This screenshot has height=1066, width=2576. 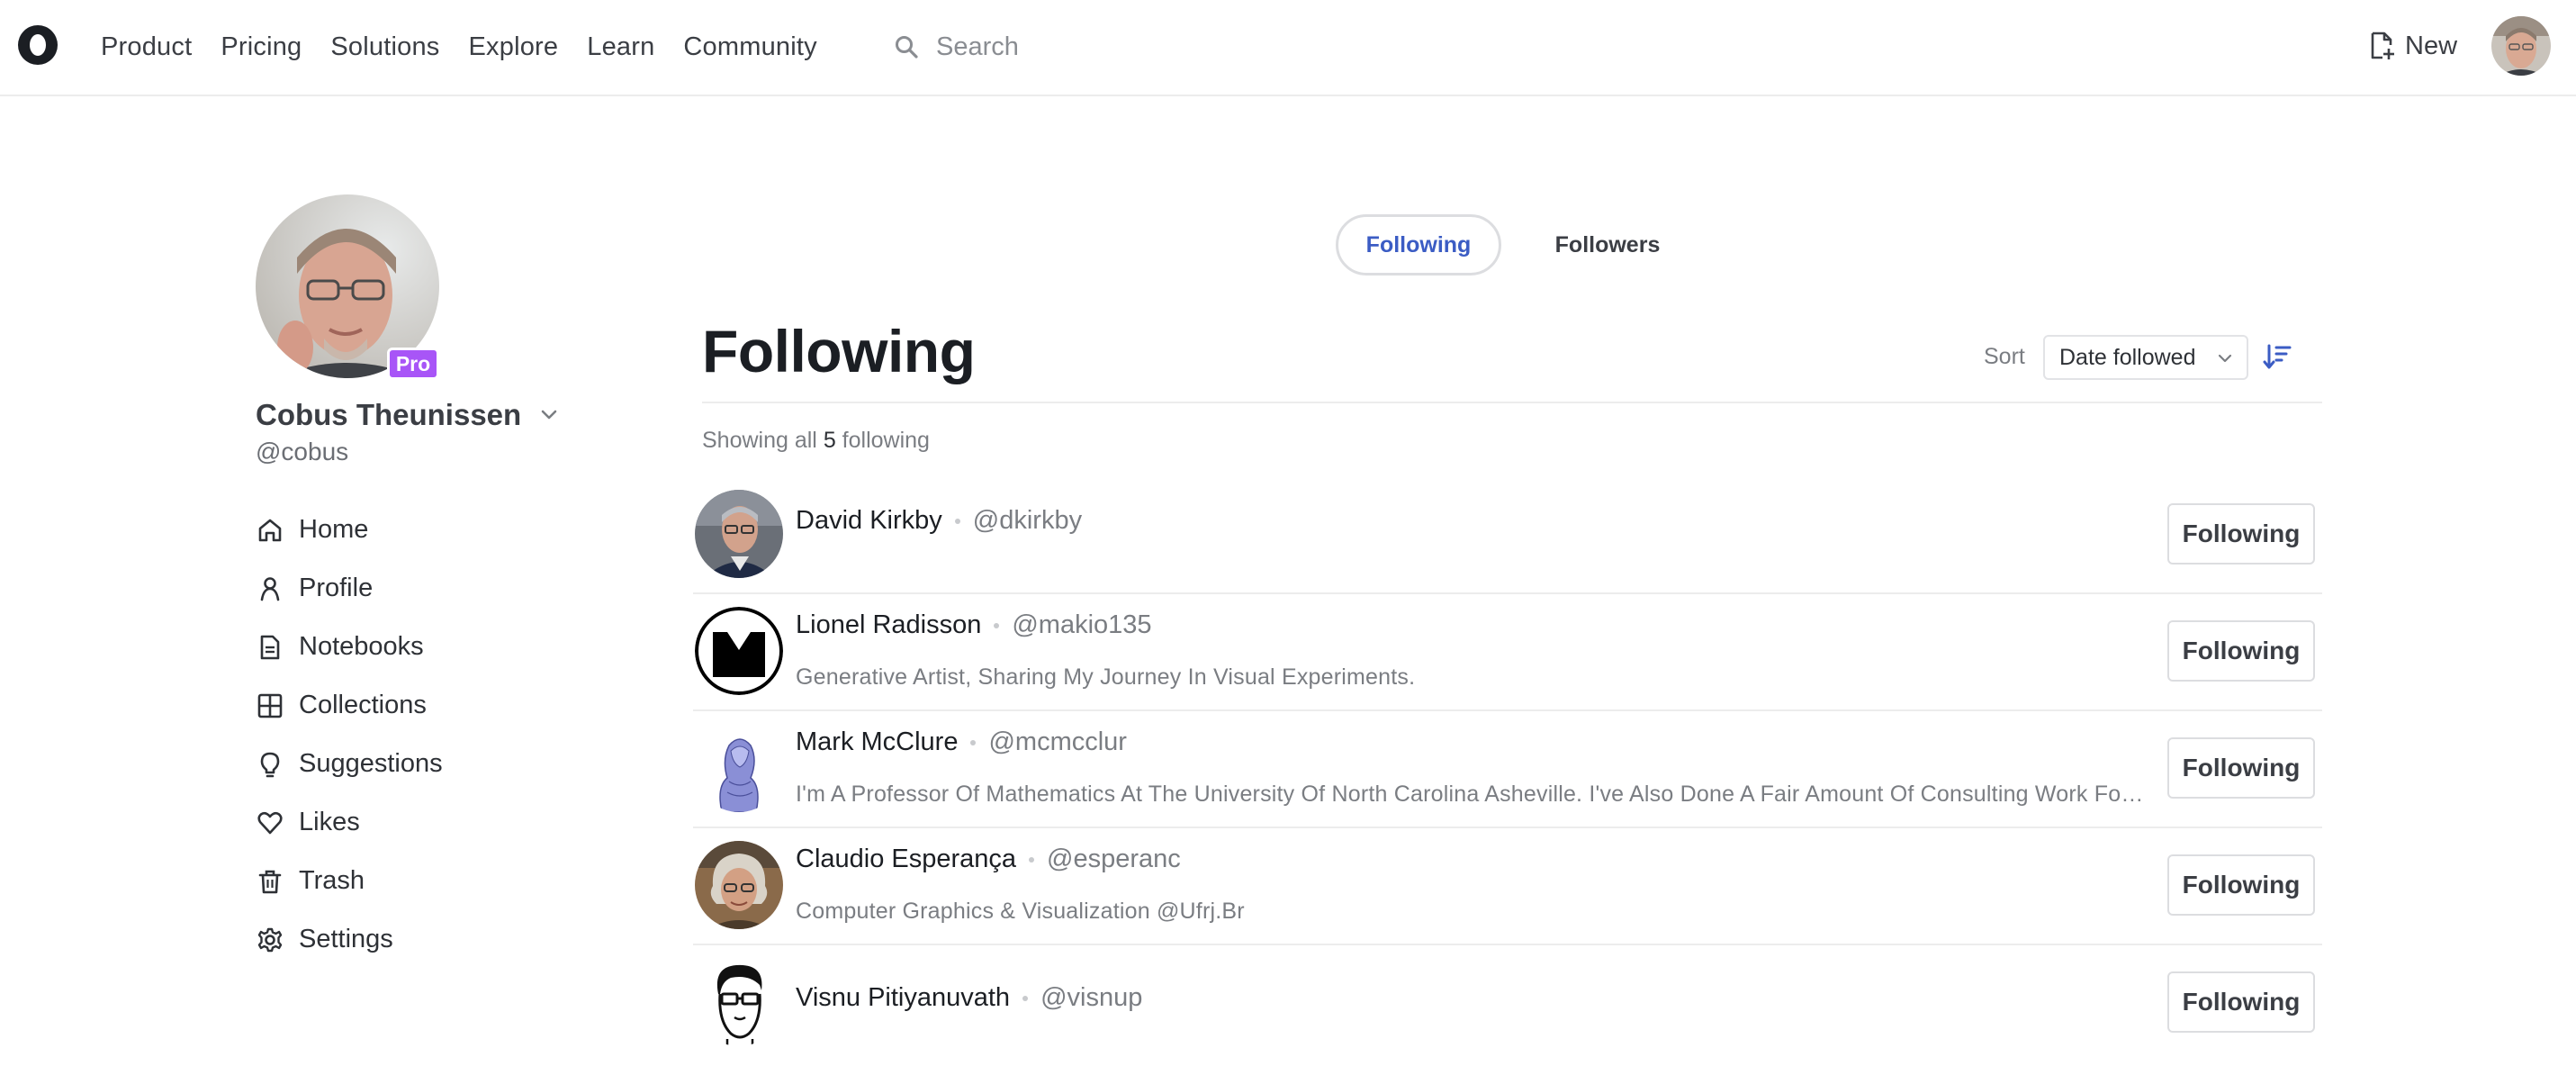 What do you see at coordinates (977, 46) in the screenshot?
I see `search-placeholder: Search` at bounding box center [977, 46].